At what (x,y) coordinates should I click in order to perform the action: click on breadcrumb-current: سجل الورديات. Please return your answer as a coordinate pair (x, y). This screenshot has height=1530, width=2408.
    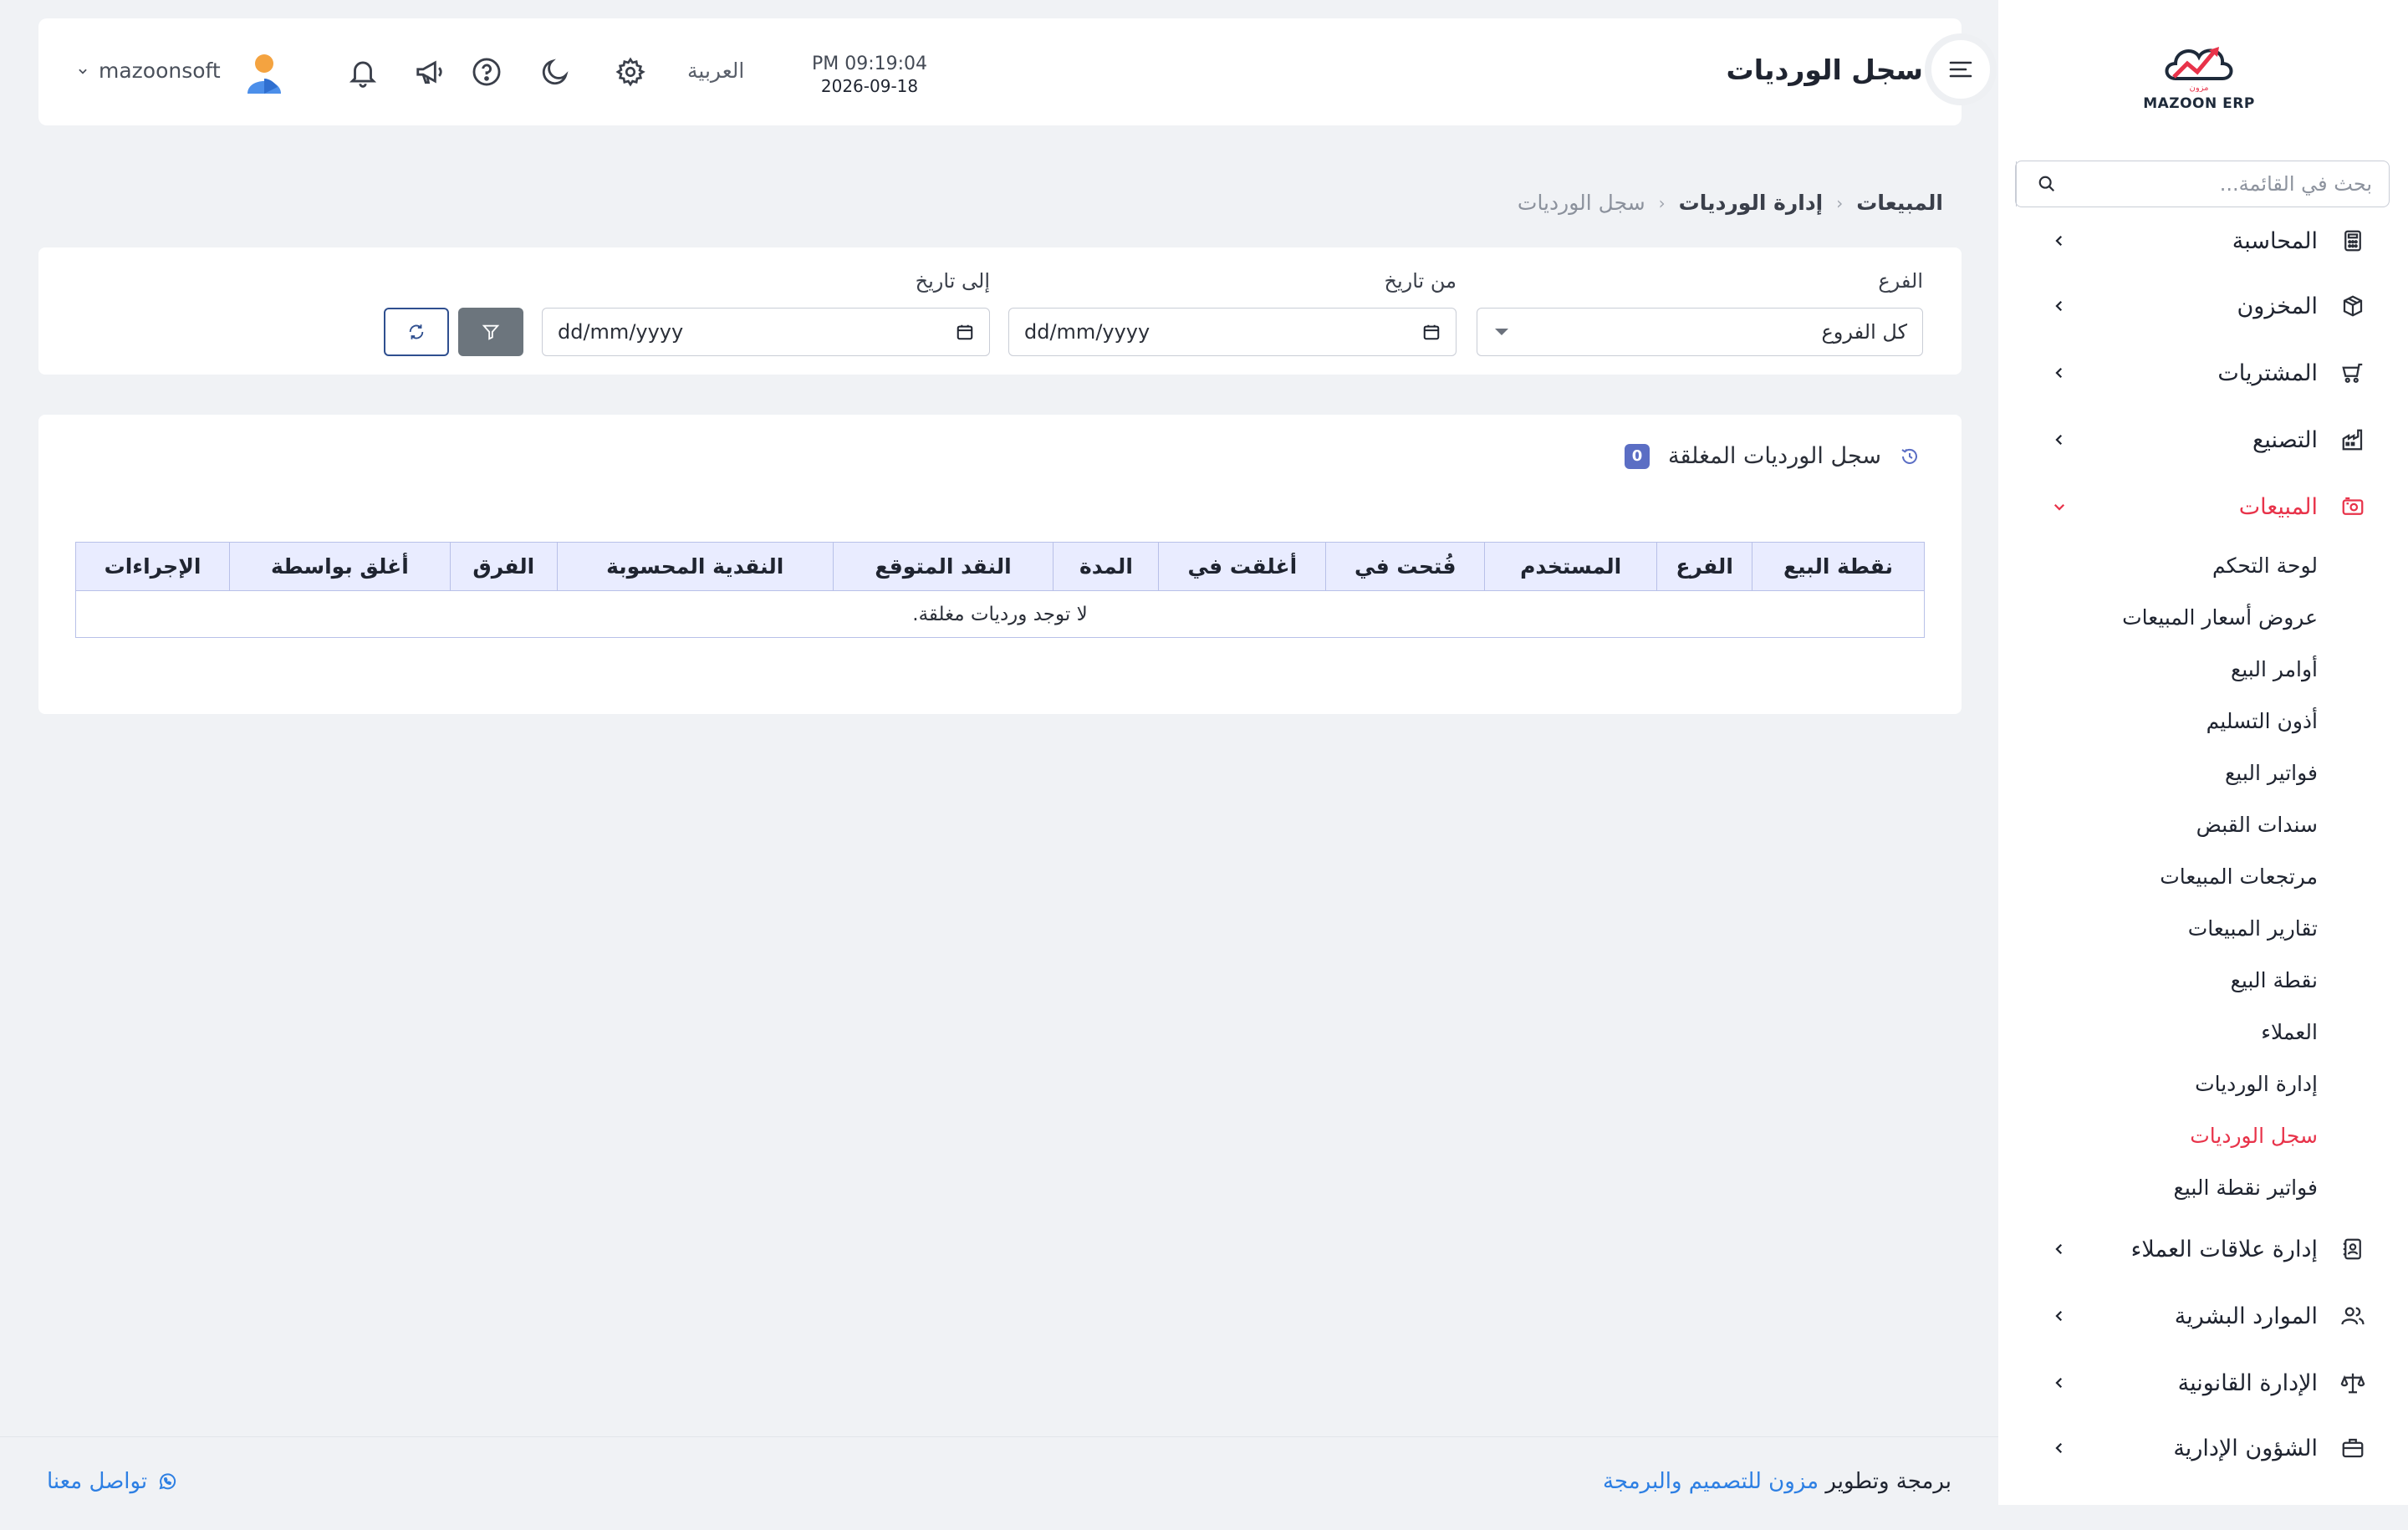
    Looking at the image, I should click on (1581, 203).